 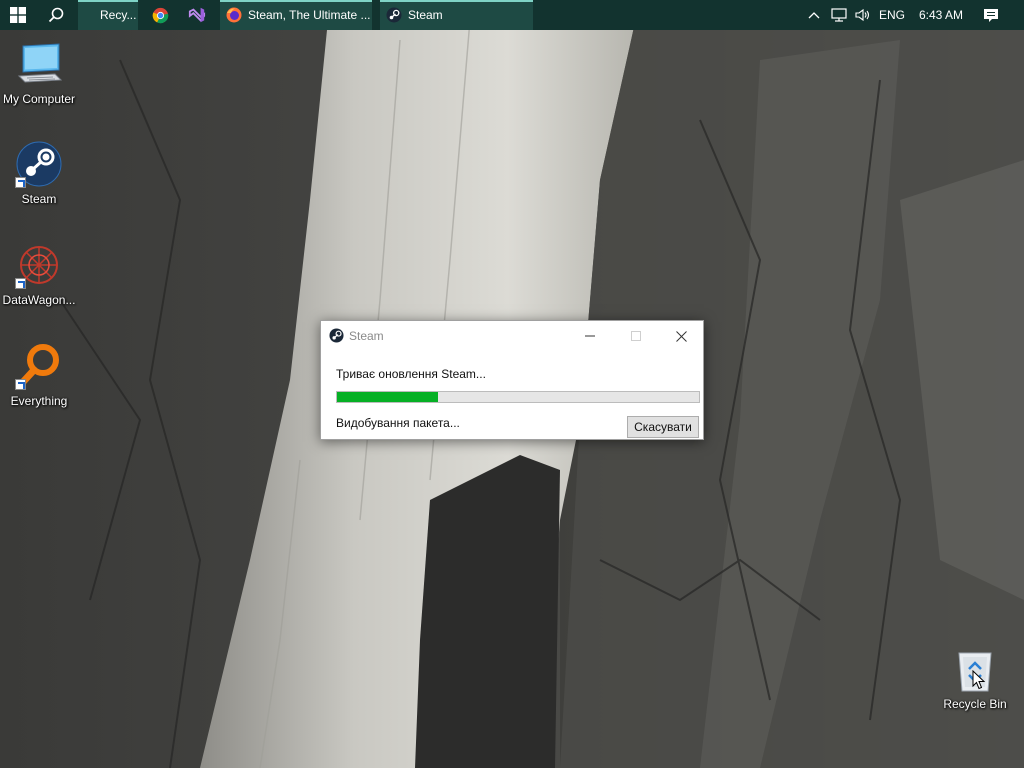 I want to click on action-center-button, so click(x=991, y=15).